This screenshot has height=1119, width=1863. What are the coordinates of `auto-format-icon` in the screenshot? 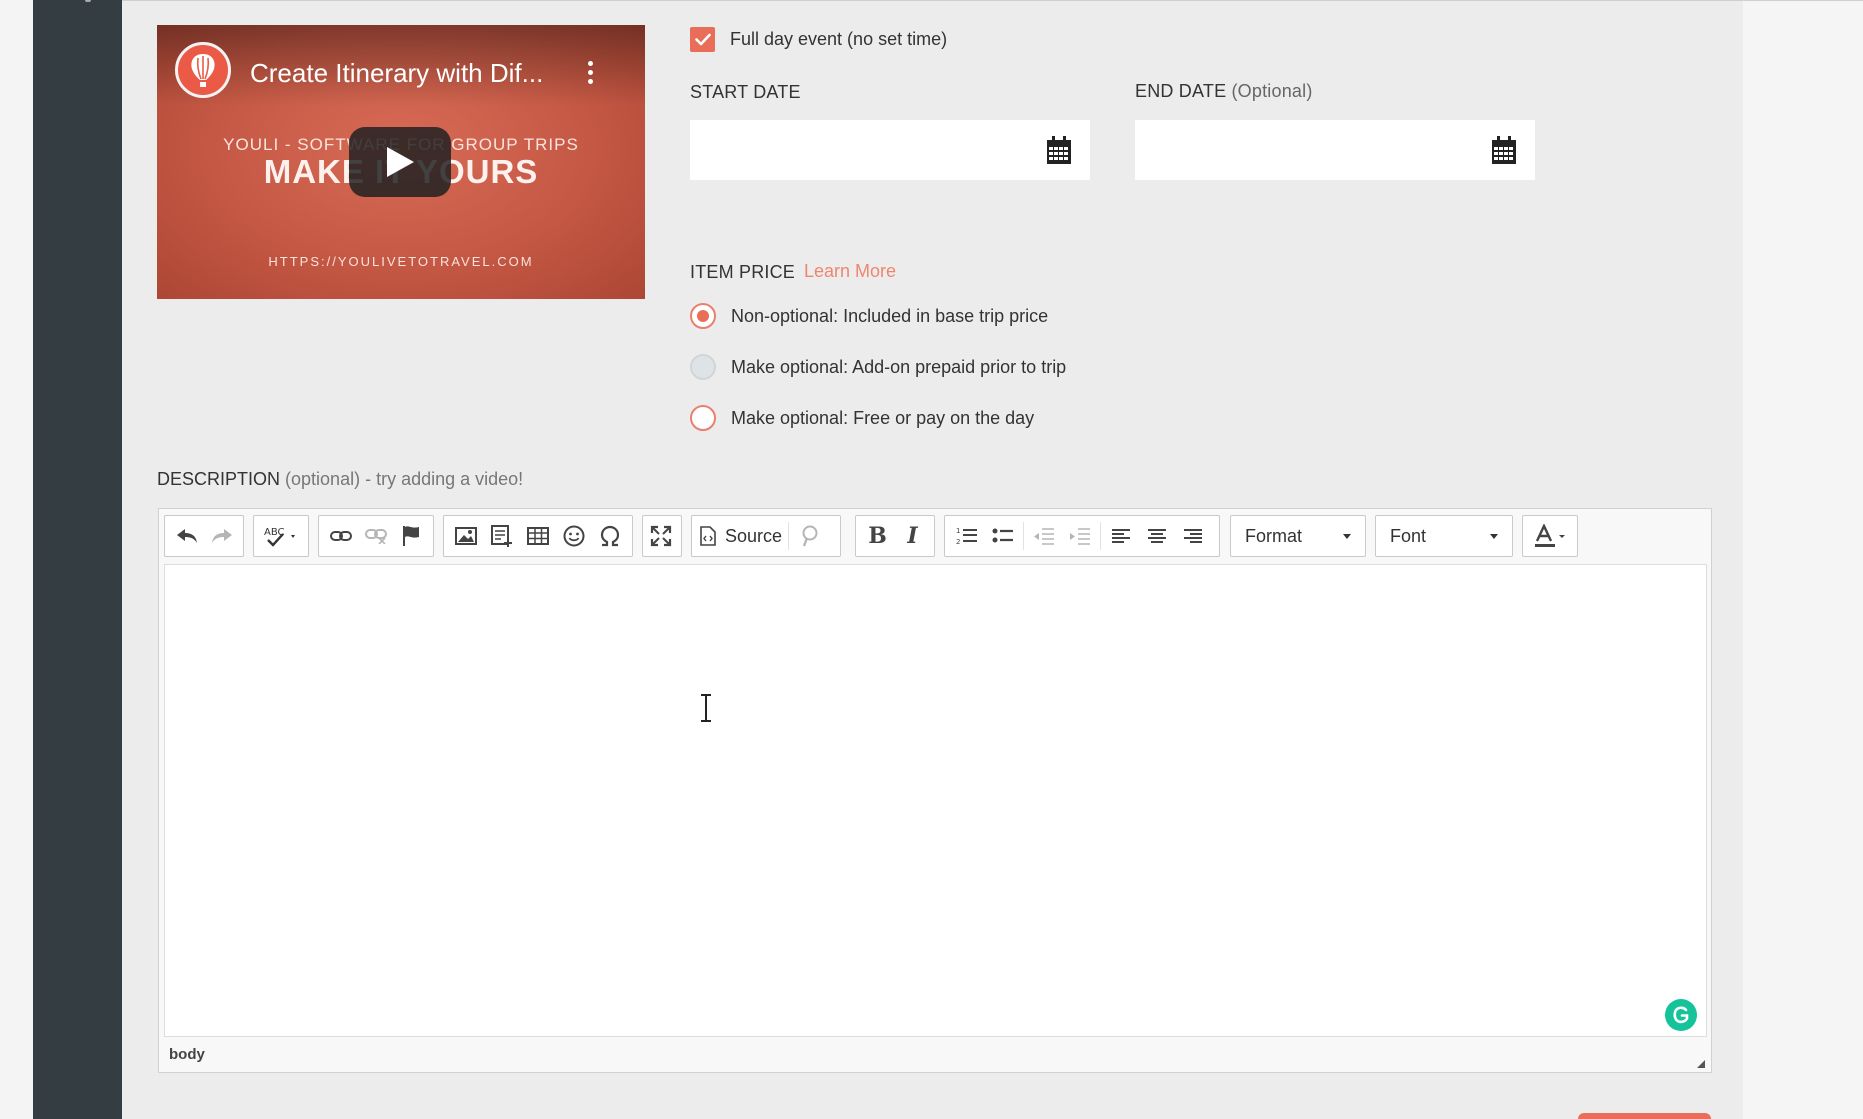 It's located at (809, 536).